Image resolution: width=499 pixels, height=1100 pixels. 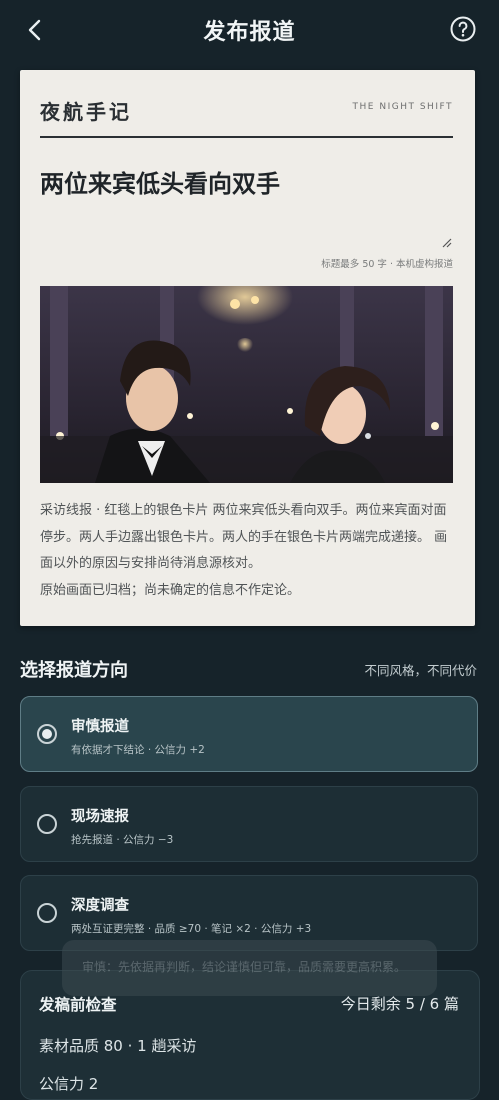 I want to click on toast-text: 审慎：先依据再判断，结论谨慎但可靠，品质需要更高积累。, so click(x=244, y=967).